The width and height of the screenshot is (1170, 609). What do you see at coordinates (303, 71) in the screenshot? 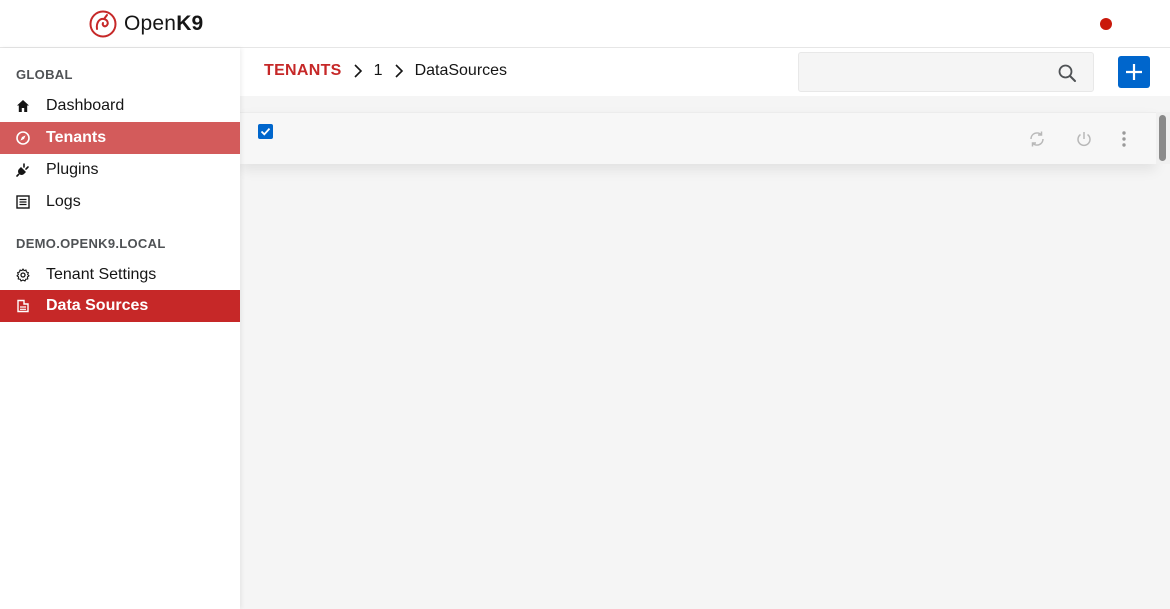
I see `breadcrumb-tenants-link: TENANTS` at bounding box center [303, 71].